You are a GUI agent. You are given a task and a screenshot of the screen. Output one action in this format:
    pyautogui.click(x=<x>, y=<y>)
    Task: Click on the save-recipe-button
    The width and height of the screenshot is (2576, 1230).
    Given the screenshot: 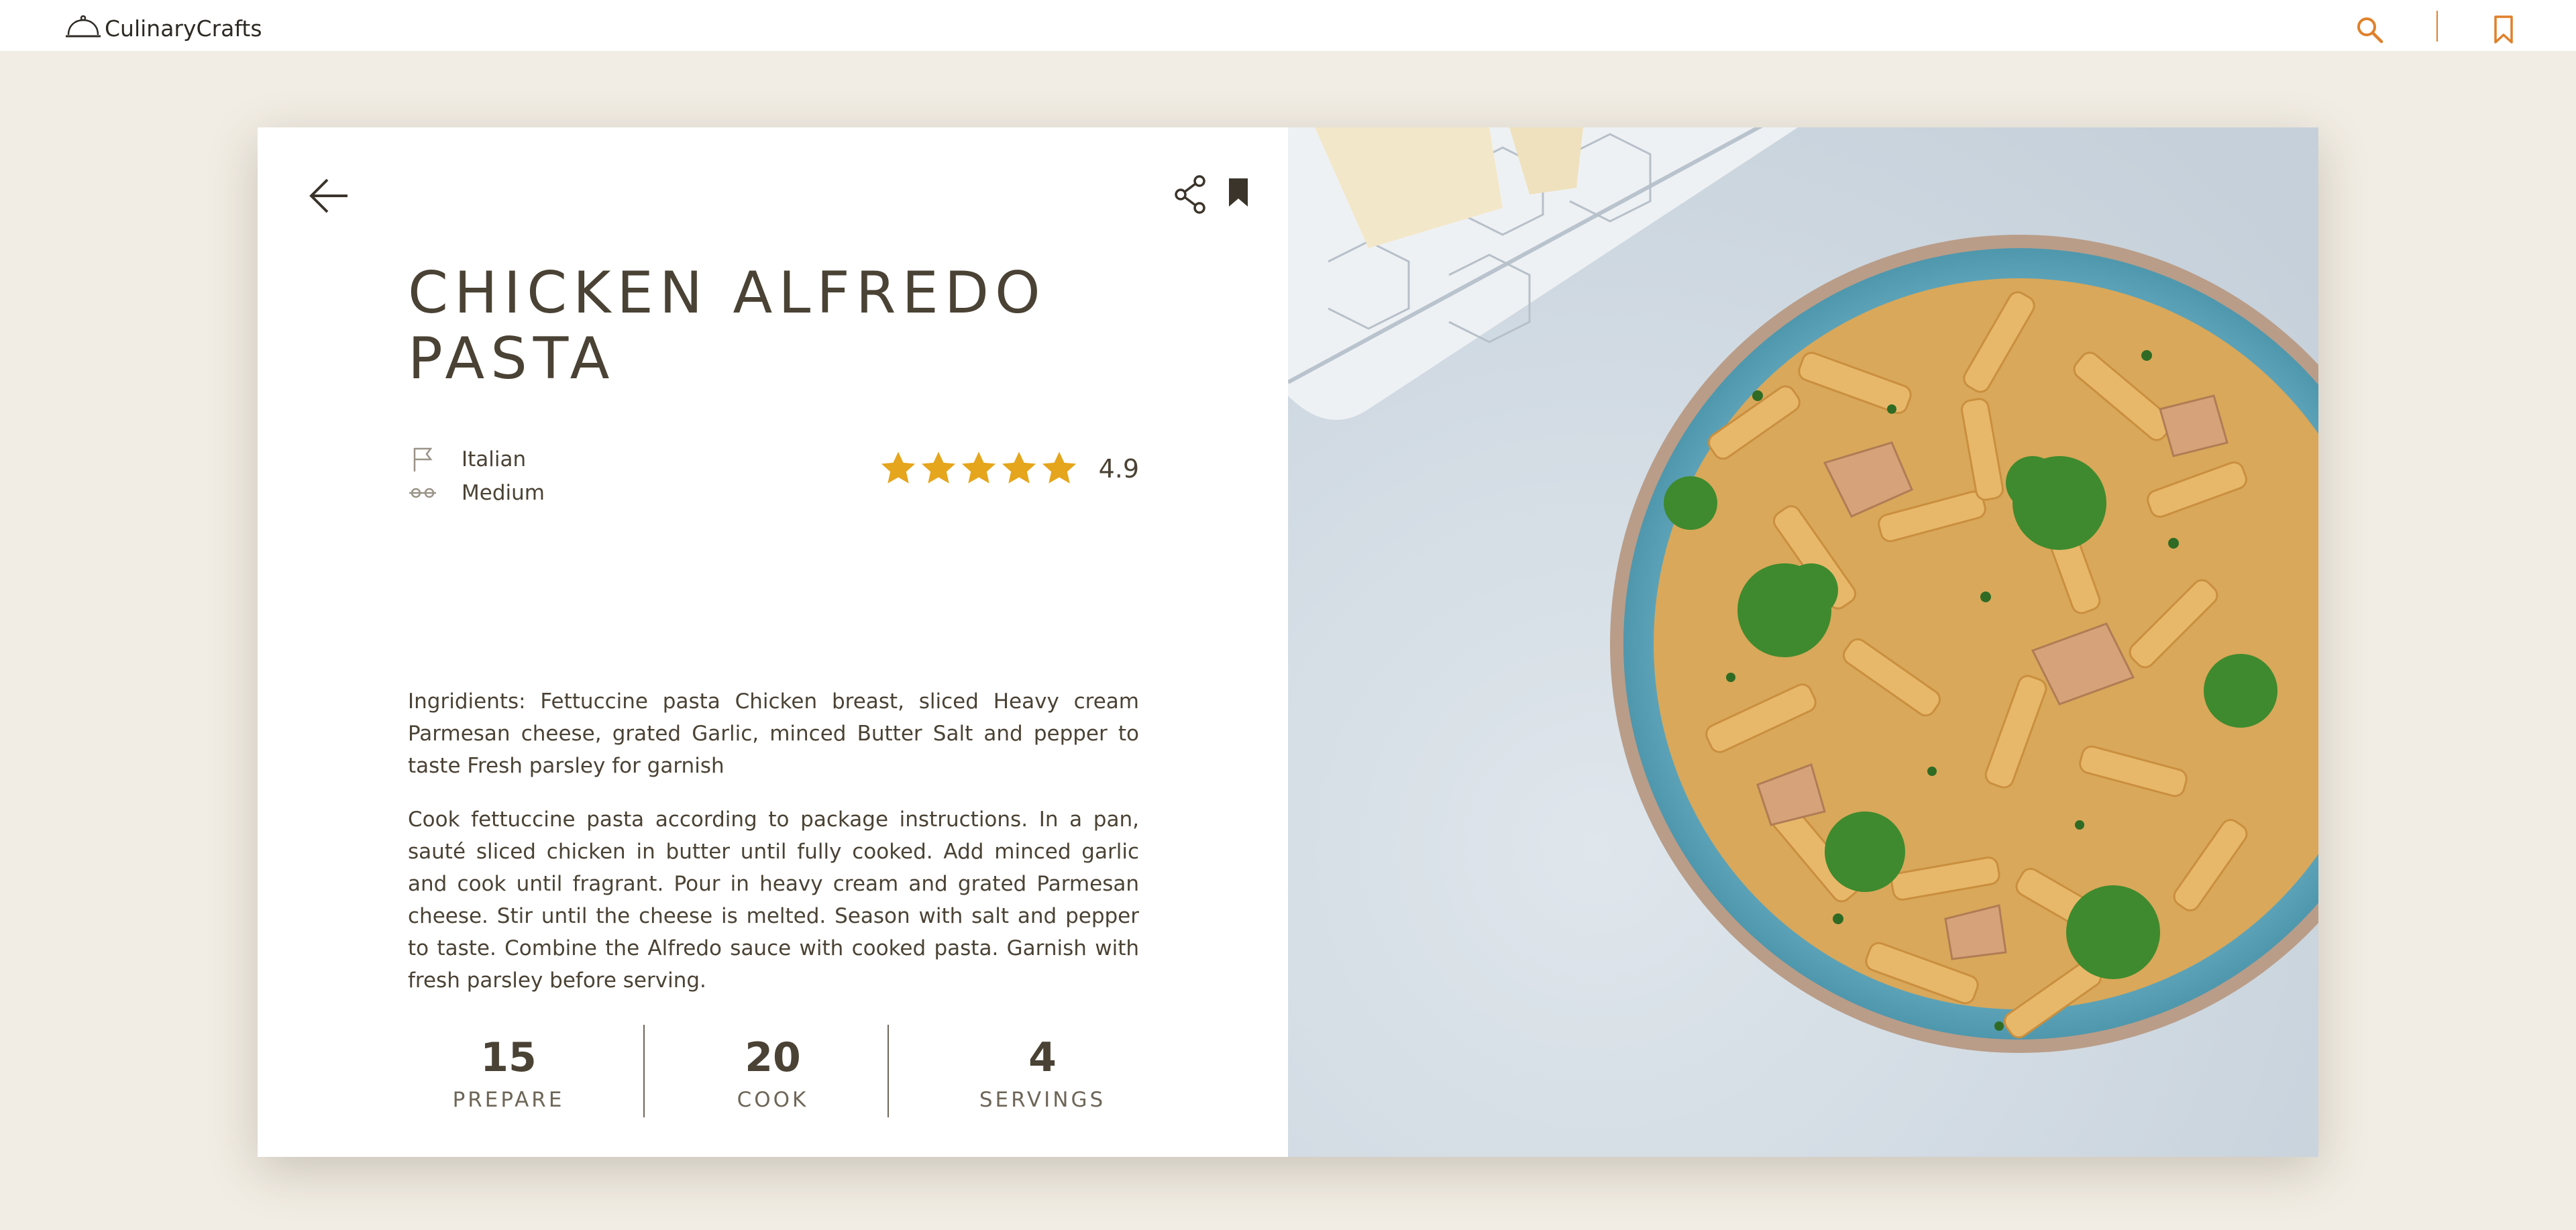 What is the action you would take?
    pyautogui.click(x=1238, y=193)
    